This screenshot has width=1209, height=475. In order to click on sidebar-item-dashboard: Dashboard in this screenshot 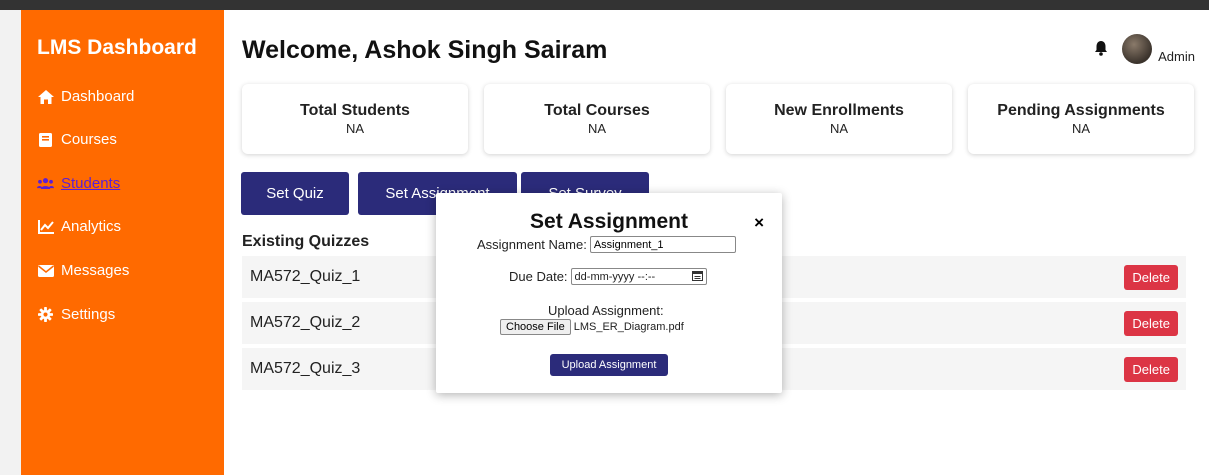, I will do `click(85, 96)`.